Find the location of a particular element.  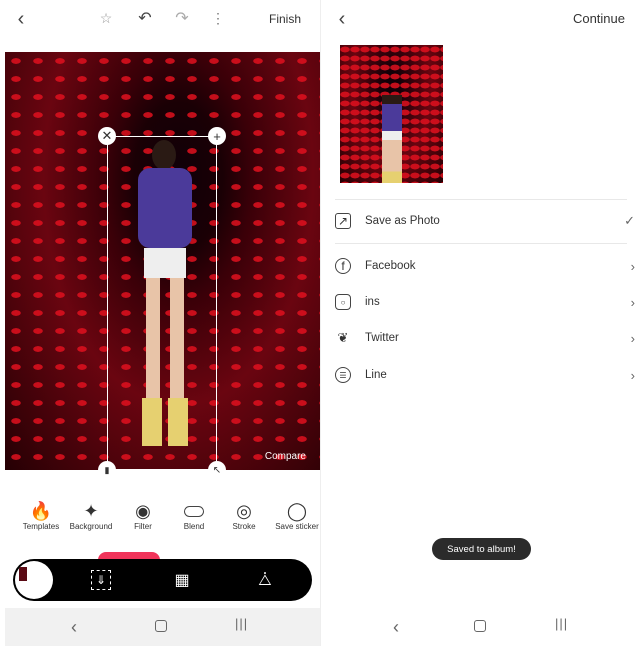

star-icon: ☆ is located at coordinates (106, 18).